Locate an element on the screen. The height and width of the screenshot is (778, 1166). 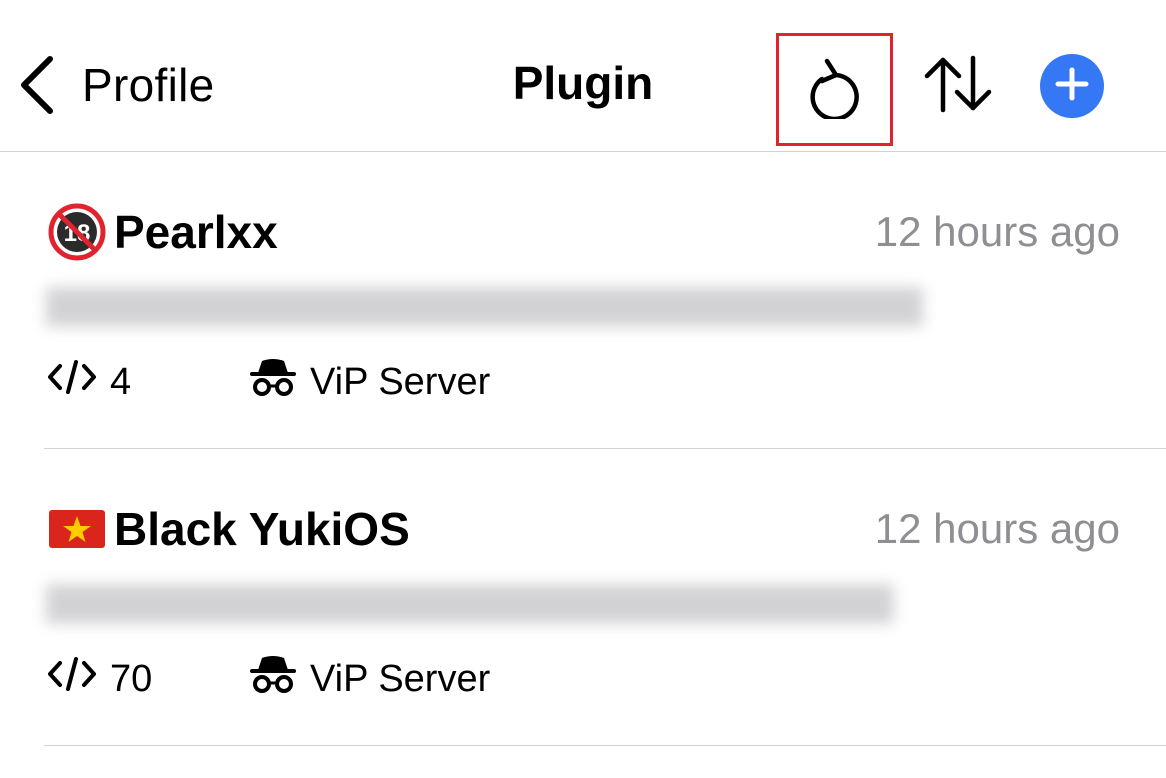
item-title-row: Black YukiOS is located at coordinates (229, 529).